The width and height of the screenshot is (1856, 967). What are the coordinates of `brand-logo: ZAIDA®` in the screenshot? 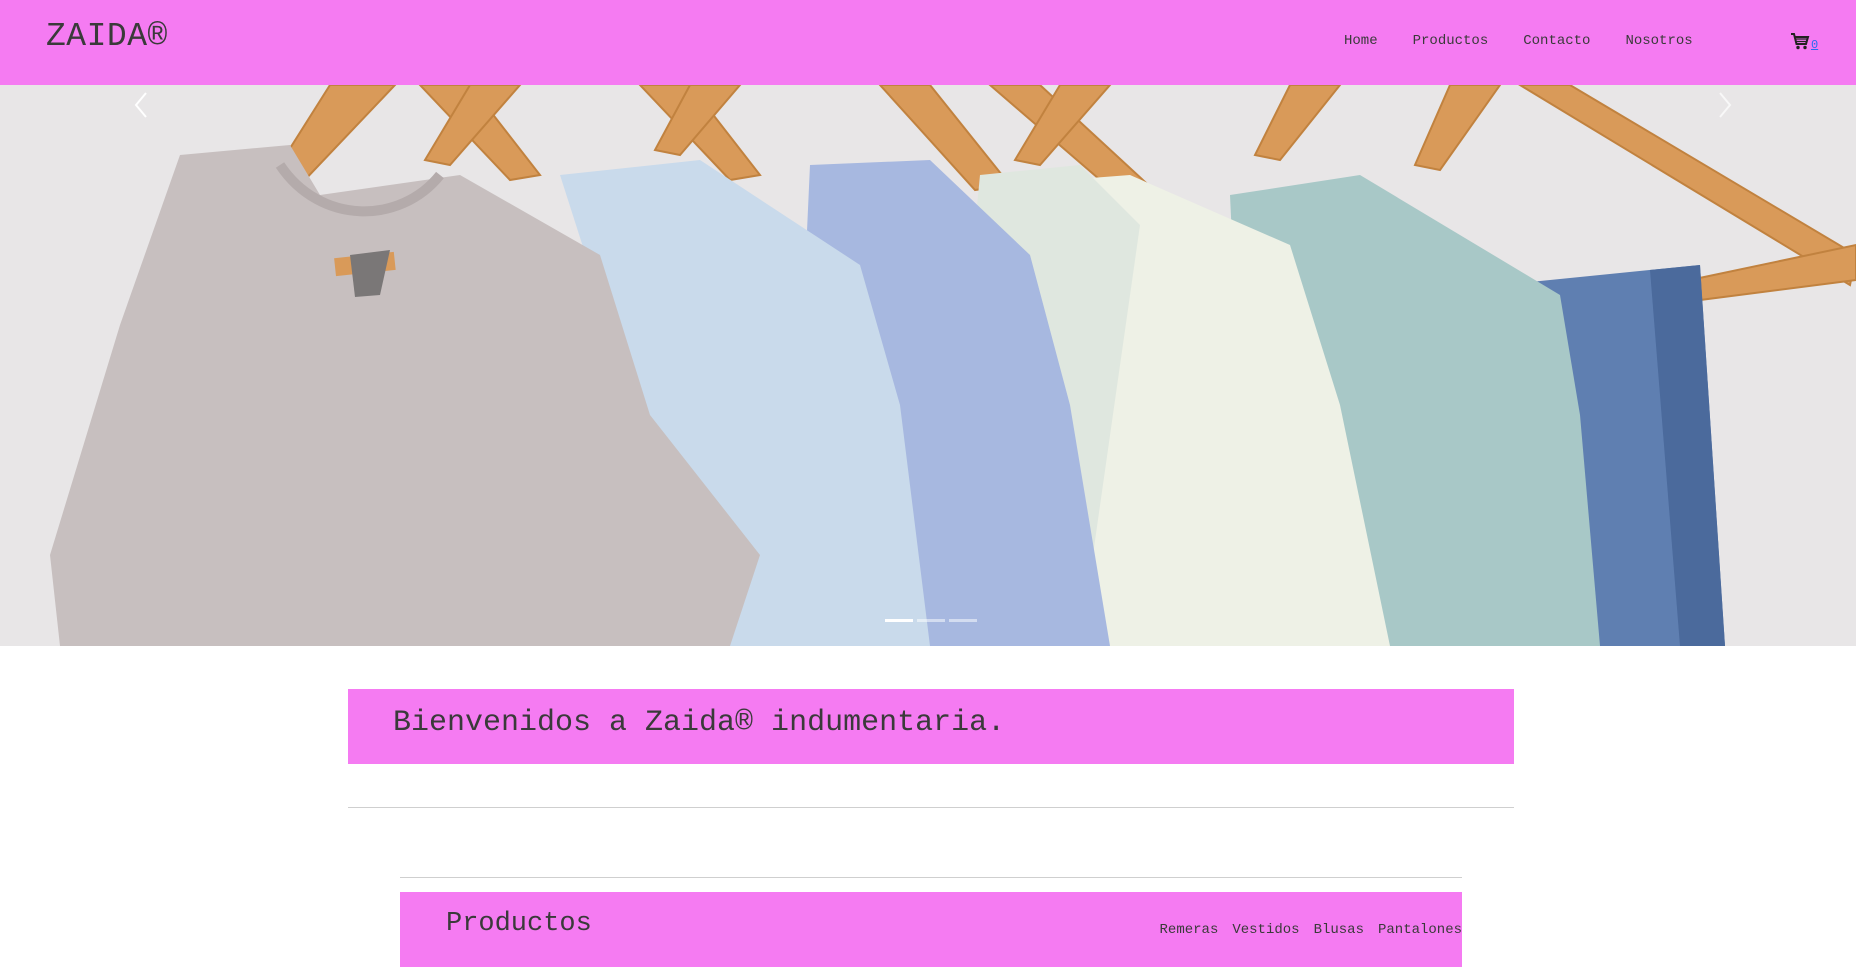 It's located at (107, 36).